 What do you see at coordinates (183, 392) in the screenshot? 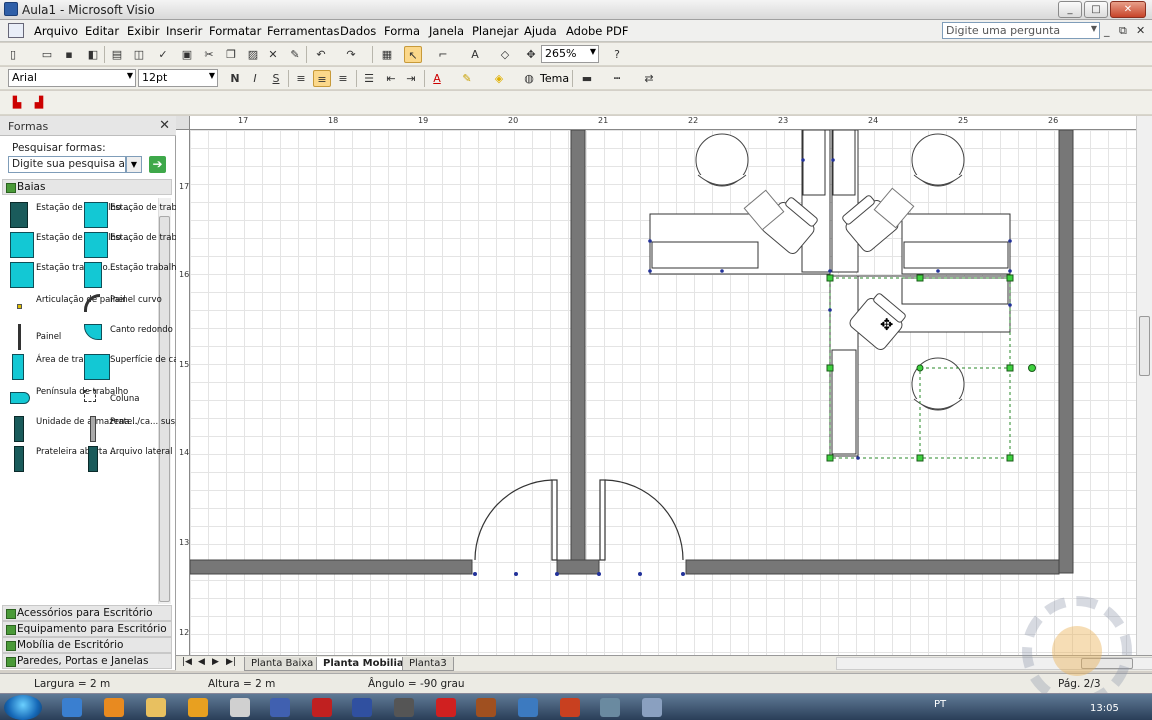
I see `vertical-ruler: 17 16 15 14 13 12` at bounding box center [183, 392].